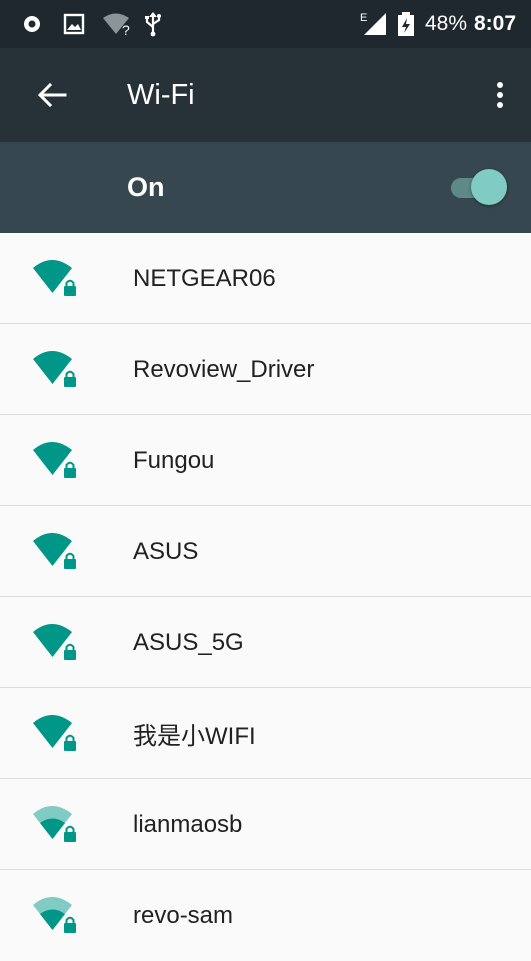  What do you see at coordinates (153, 24) in the screenshot?
I see `usb-icon` at bounding box center [153, 24].